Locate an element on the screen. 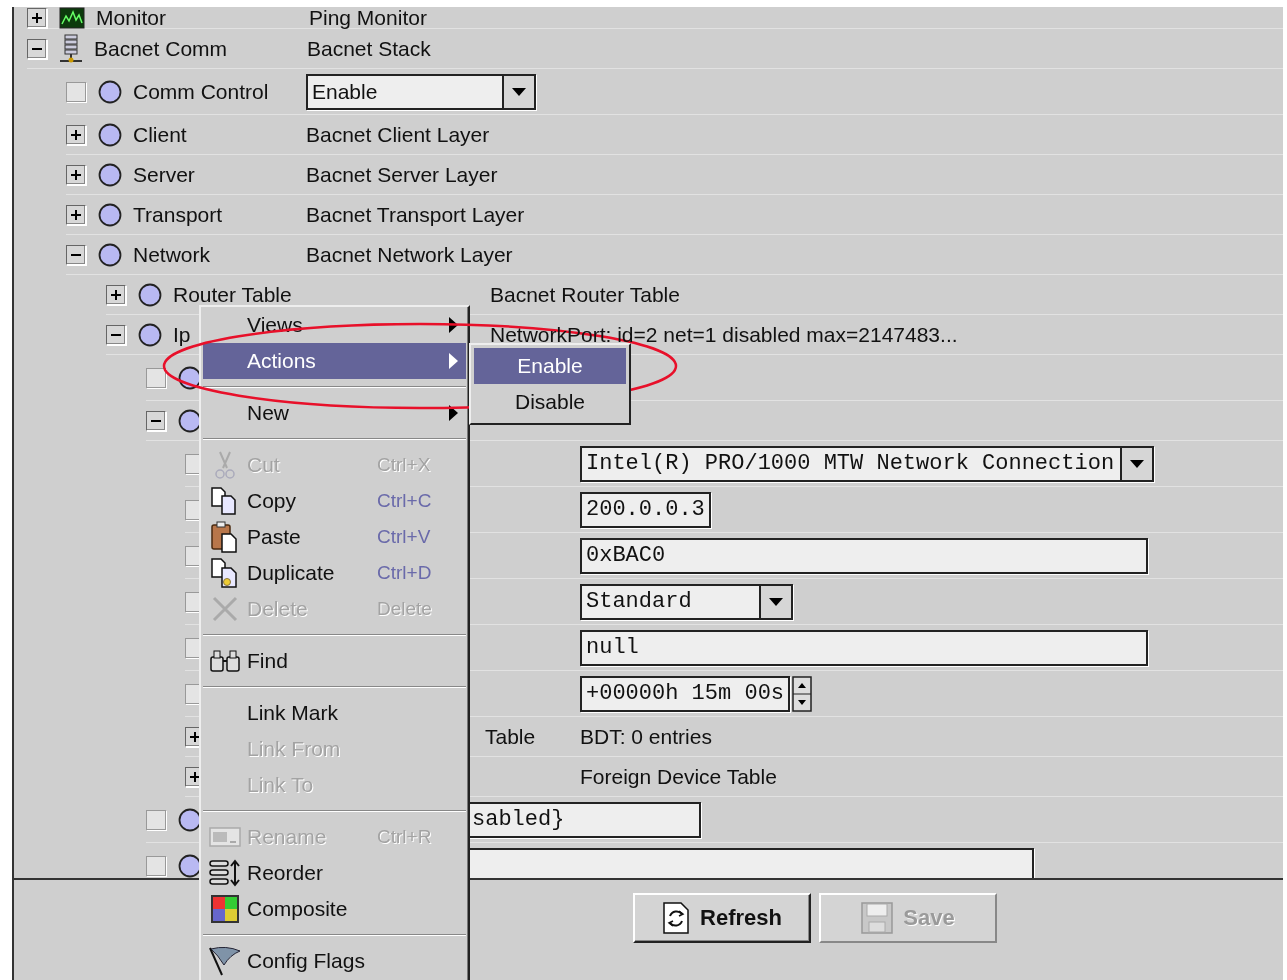 The image size is (1287, 980). dropdown: Enable is located at coordinates (421, 91).